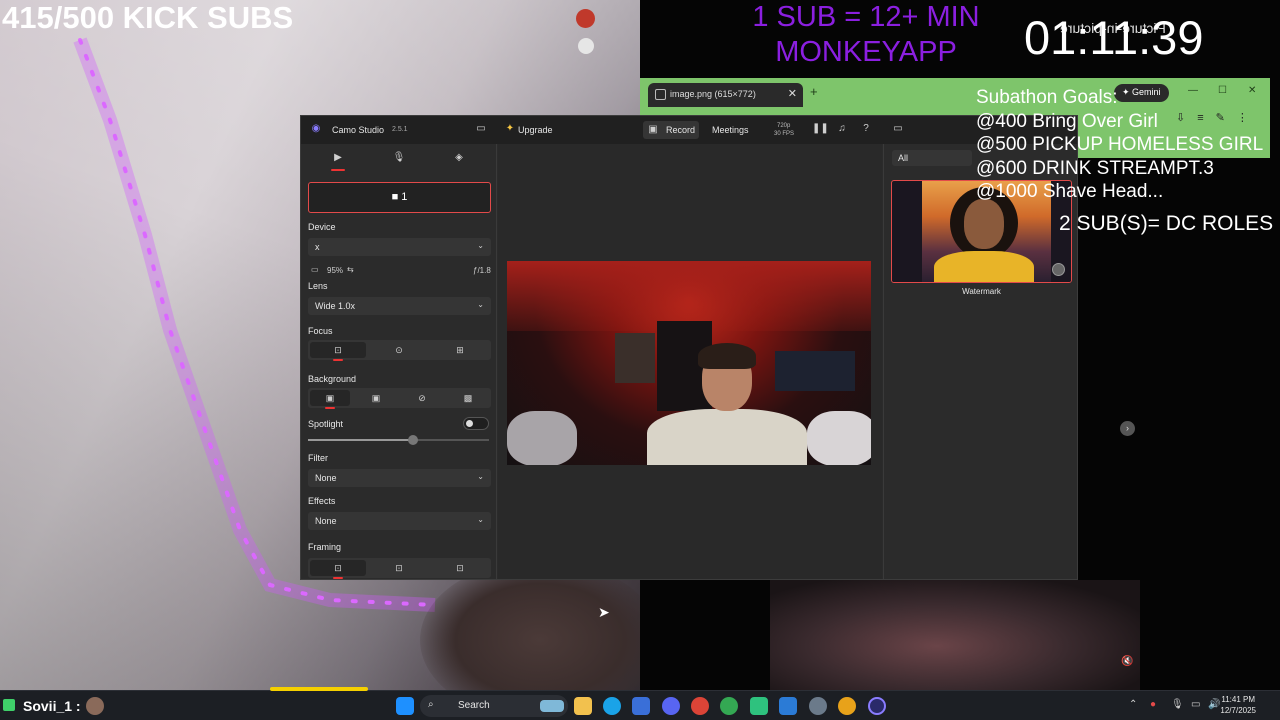 This screenshot has height=720, width=1280. Describe the element at coordinates (1238, 699) in the screenshot. I see `clock-time: 11:41 PM` at that location.